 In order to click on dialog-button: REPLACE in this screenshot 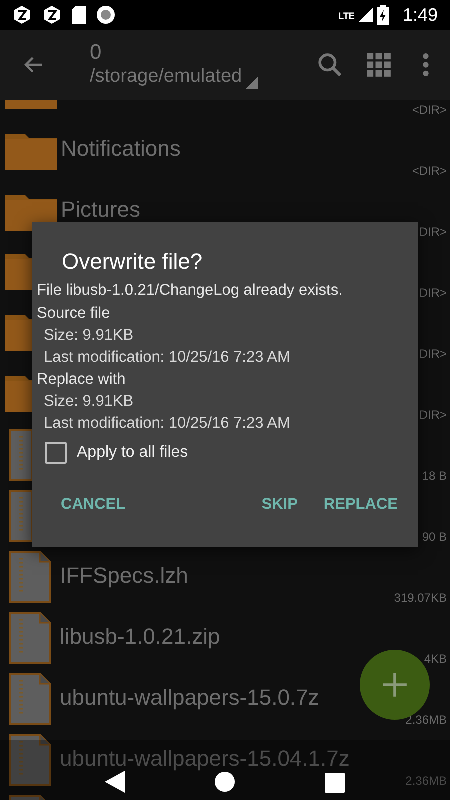, I will do `click(361, 505)`.